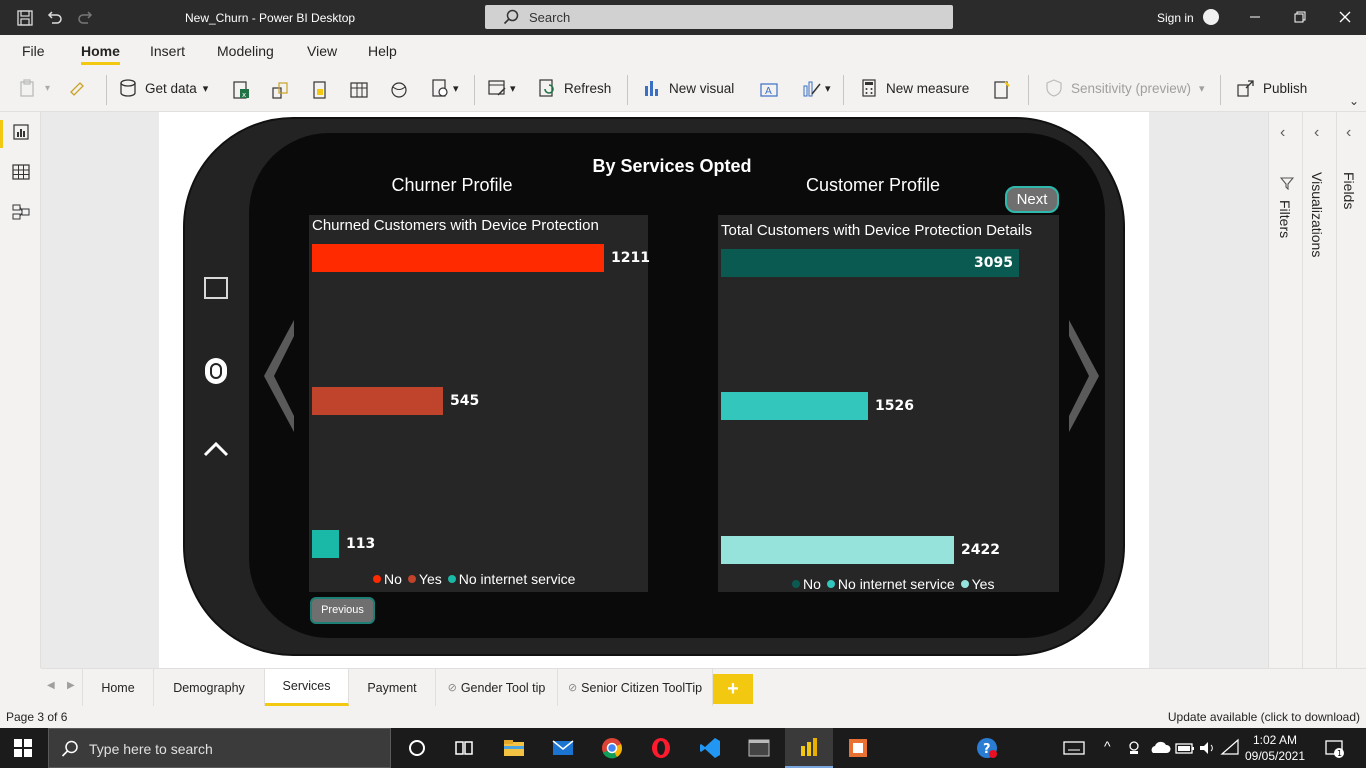 The width and height of the screenshot is (1366, 768). Describe the element at coordinates (382, 51) in the screenshot. I see `menu-help: Help` at that location.